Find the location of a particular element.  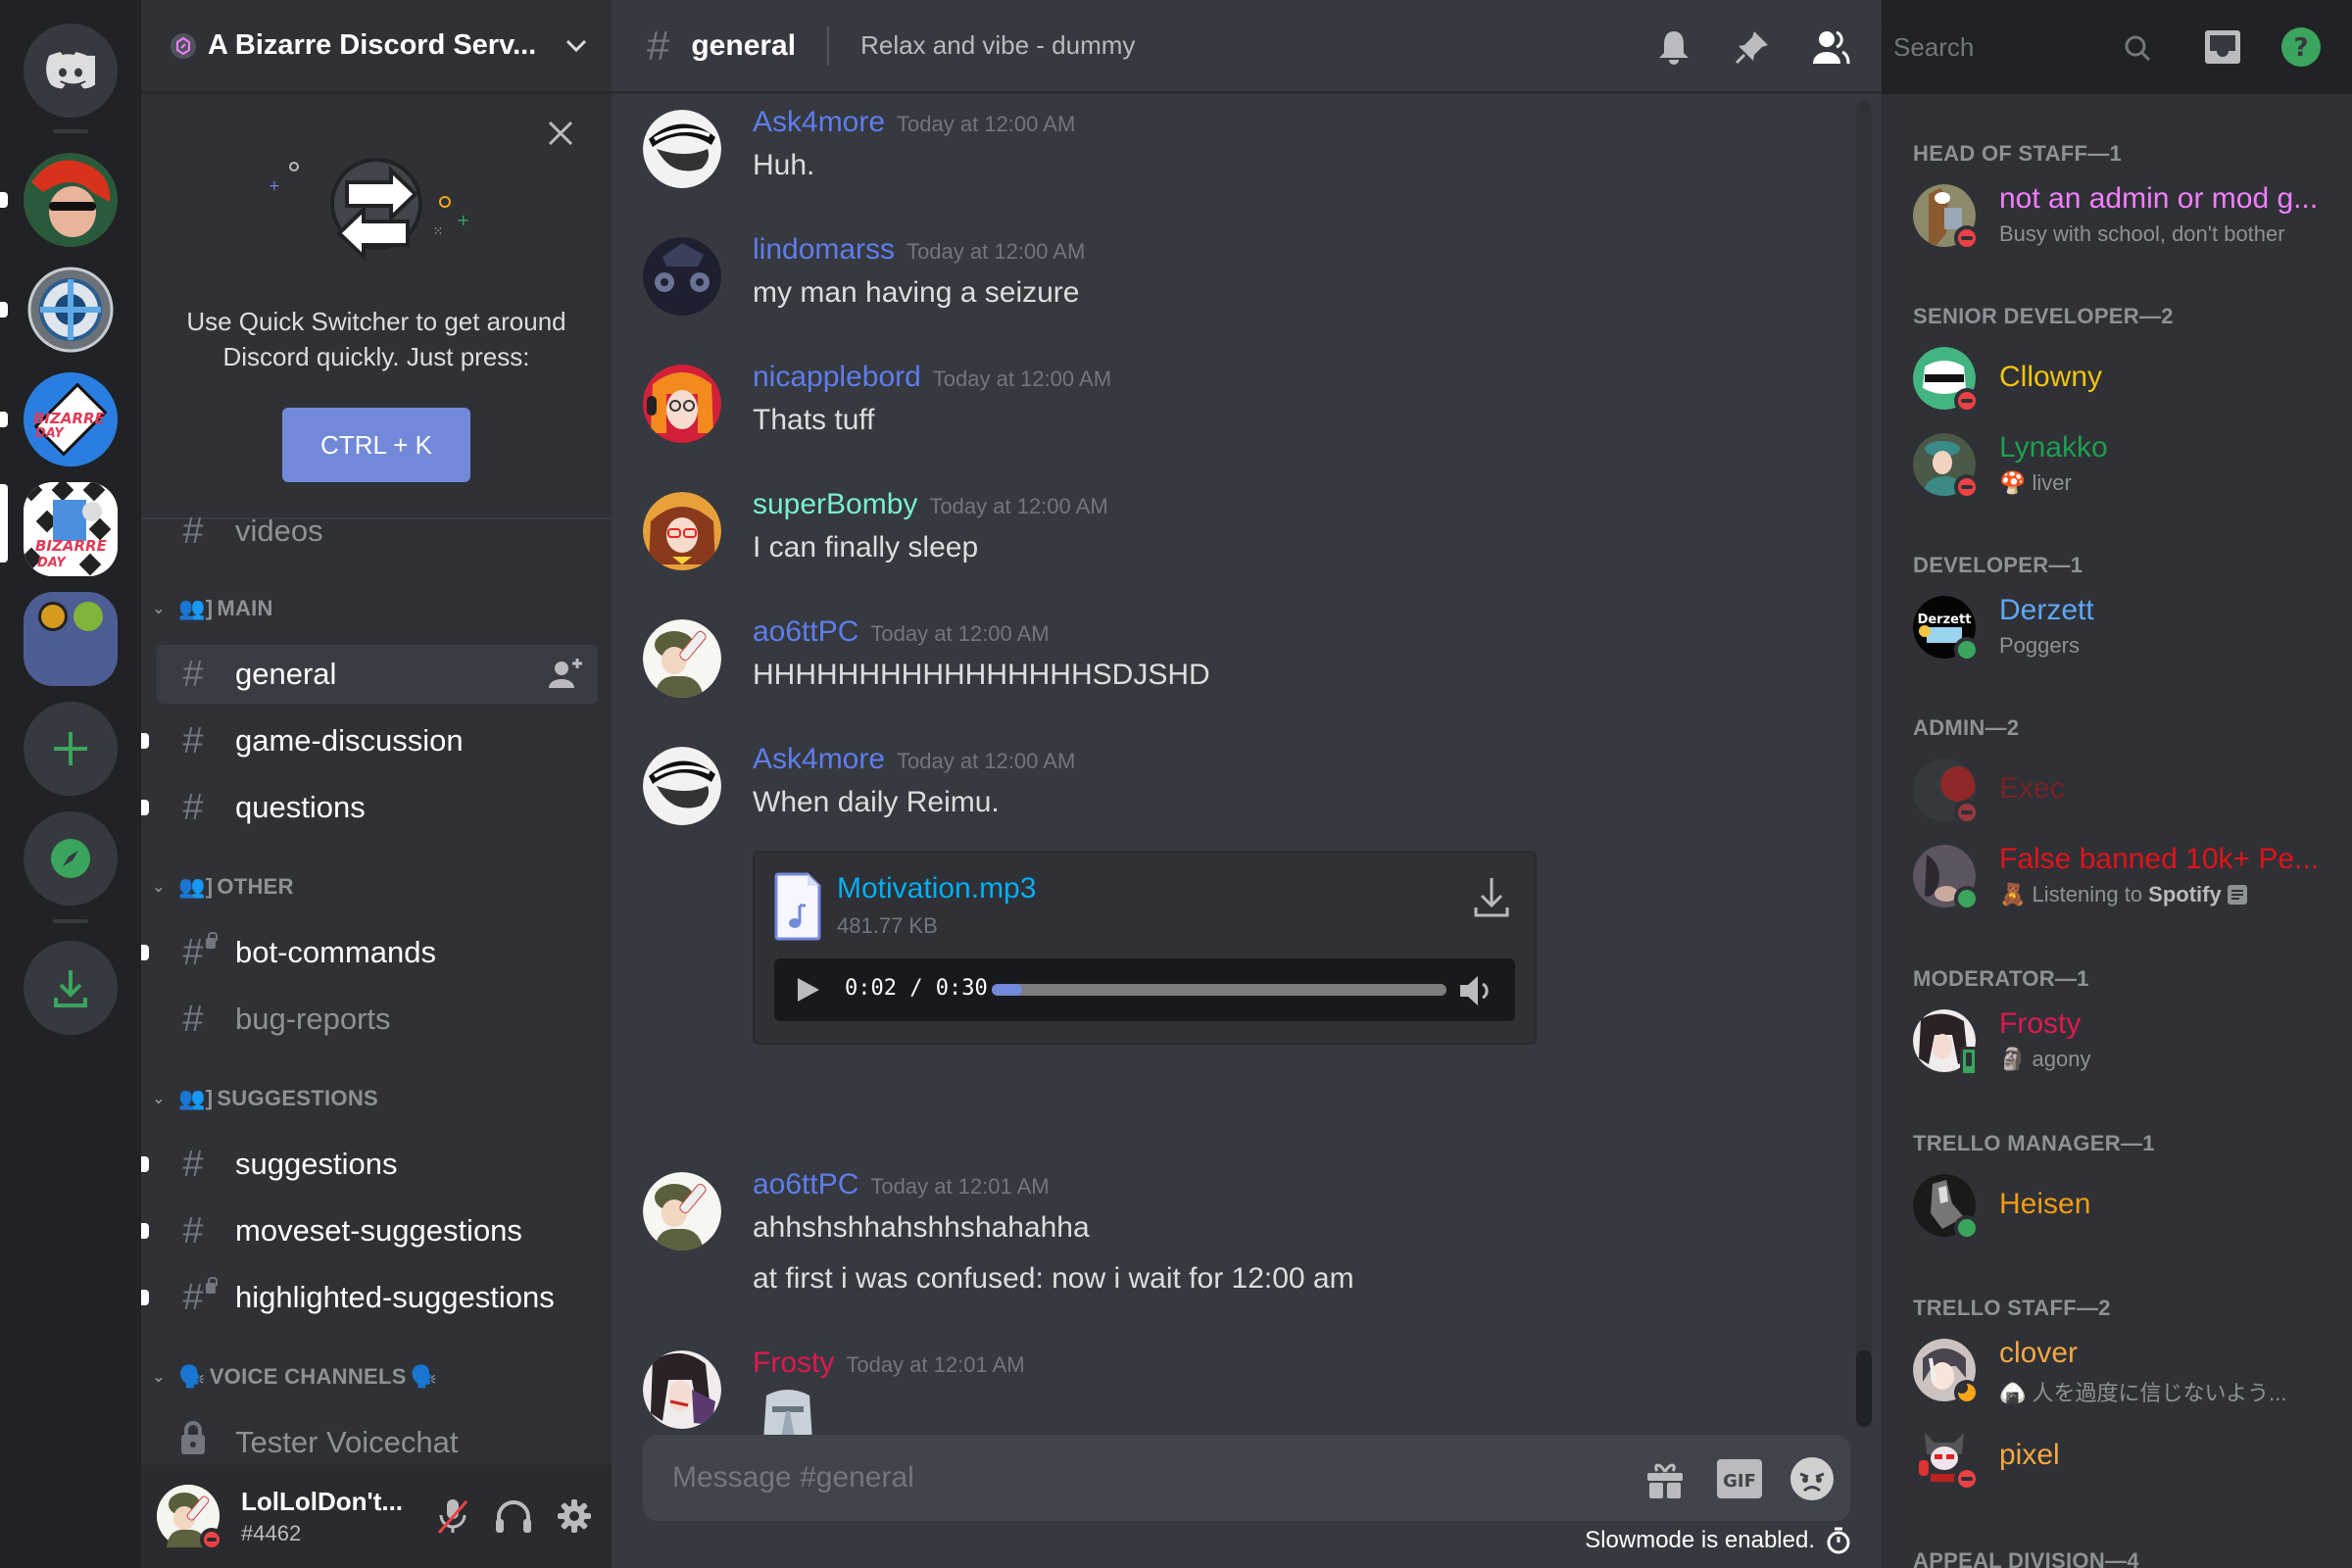

download-apps-button is located at coordinates (71, 988).